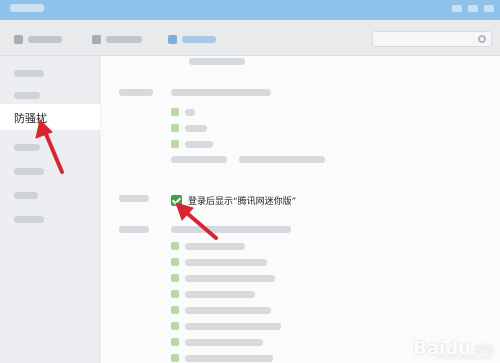 This screenshot has height=363, width=500. What do you see at coordinates (126, 179) in the screenshot?
I see `annotation-arrows` at bounding box center [126, 179].